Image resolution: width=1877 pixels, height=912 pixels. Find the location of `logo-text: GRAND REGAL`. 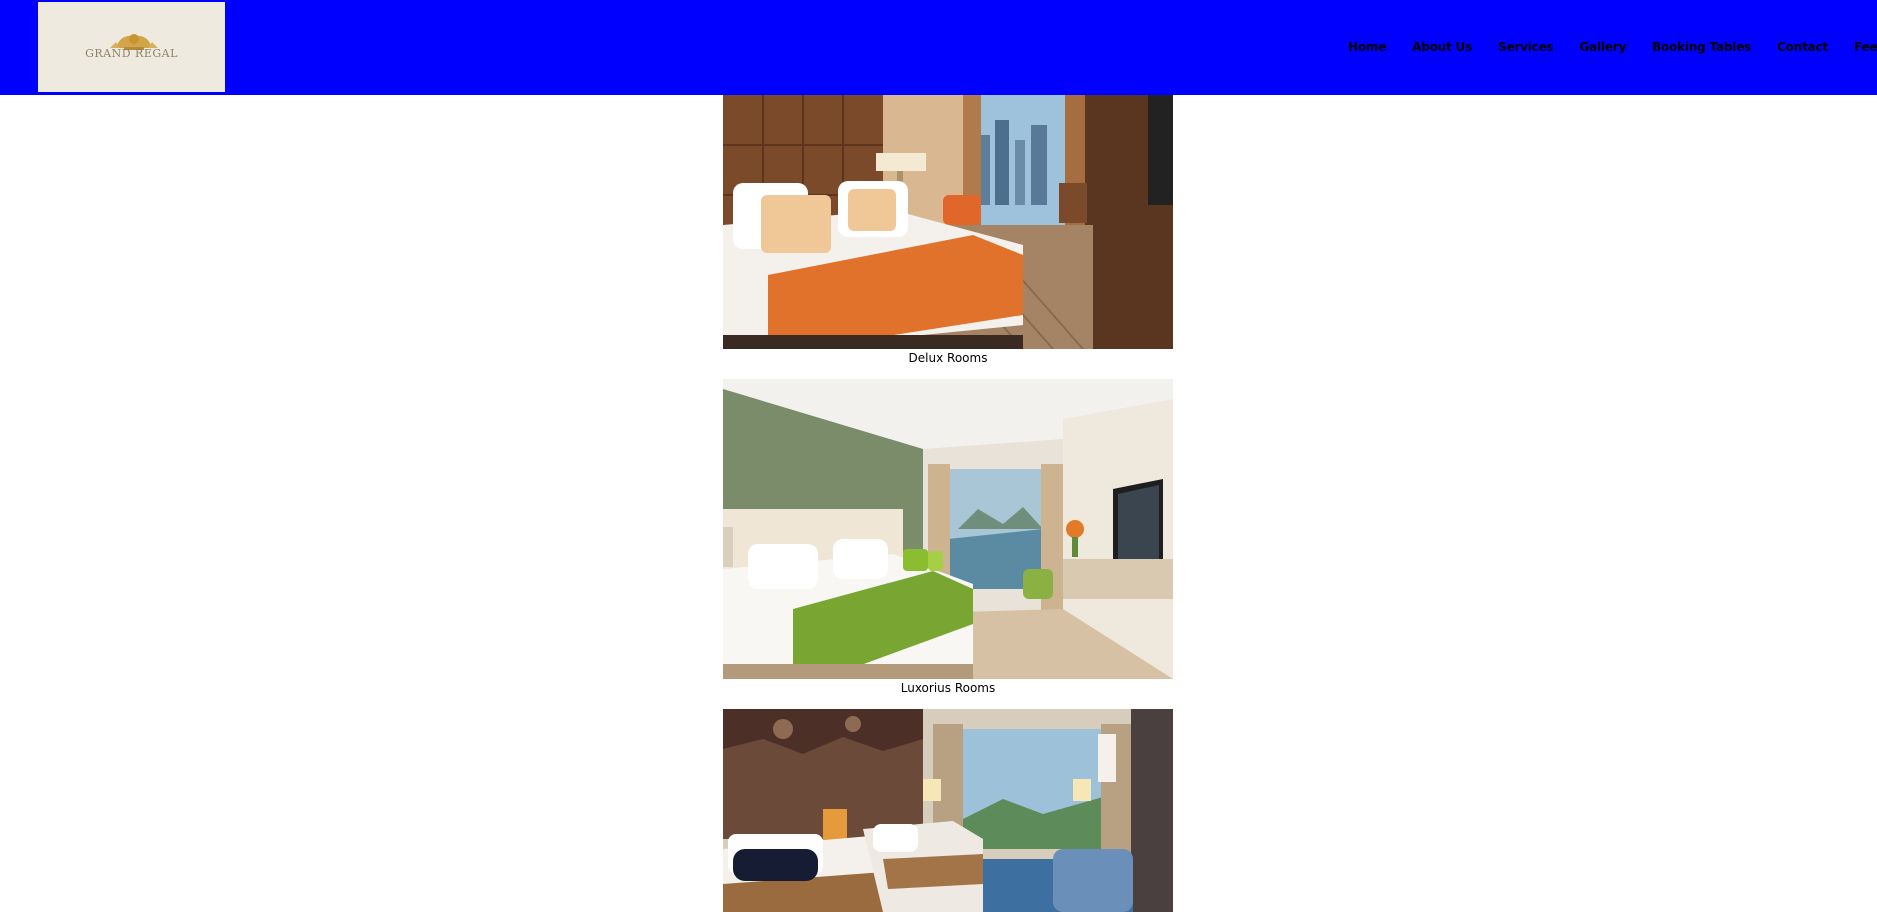

logo-text: GRAND REGAL is located at coordinates (131, 53).